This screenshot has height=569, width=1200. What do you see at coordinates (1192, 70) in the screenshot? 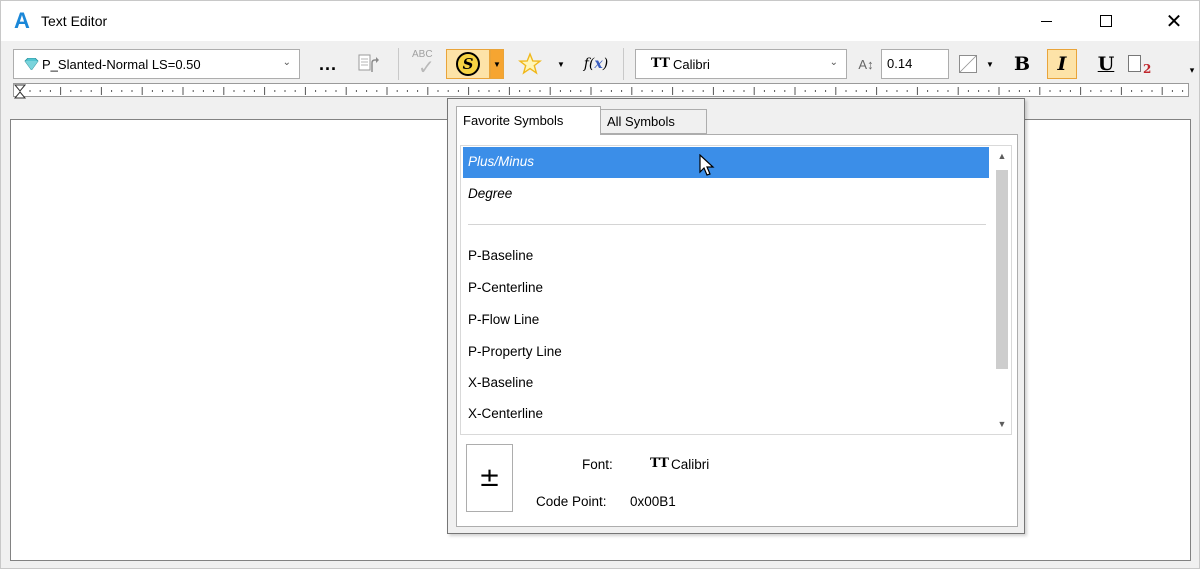
I see `toolbar-overflow-button: ▾` at bounding box center [1192, 70].